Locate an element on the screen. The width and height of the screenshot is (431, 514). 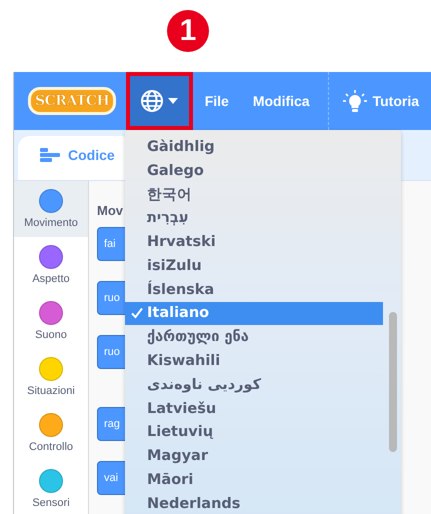
category-label: Sensori is located at coordinates (51, 503).